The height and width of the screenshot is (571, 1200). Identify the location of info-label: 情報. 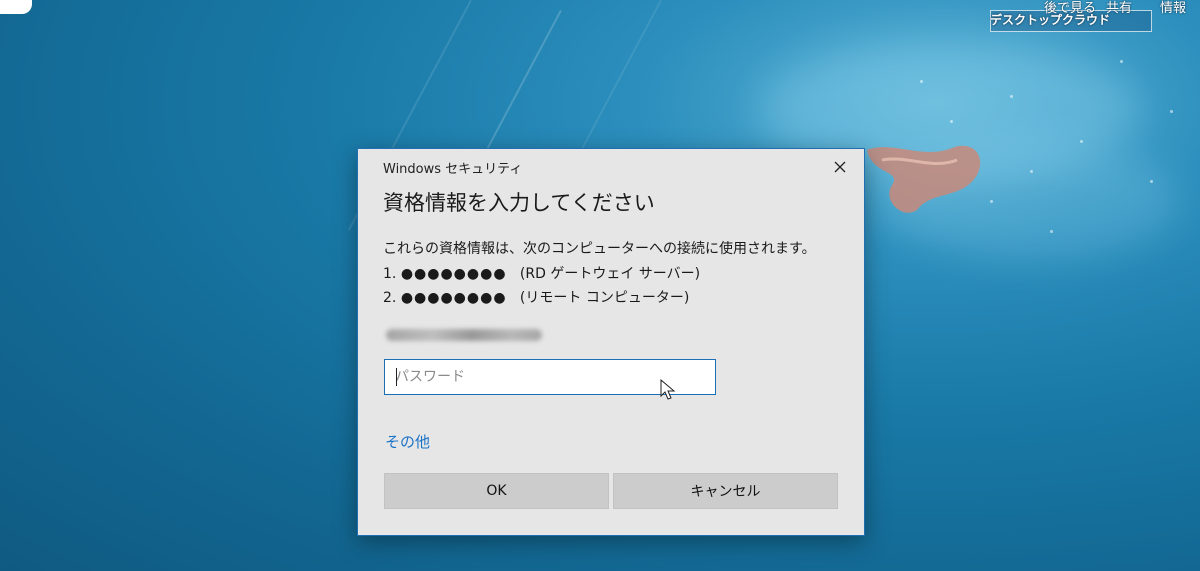
(1173, 8).